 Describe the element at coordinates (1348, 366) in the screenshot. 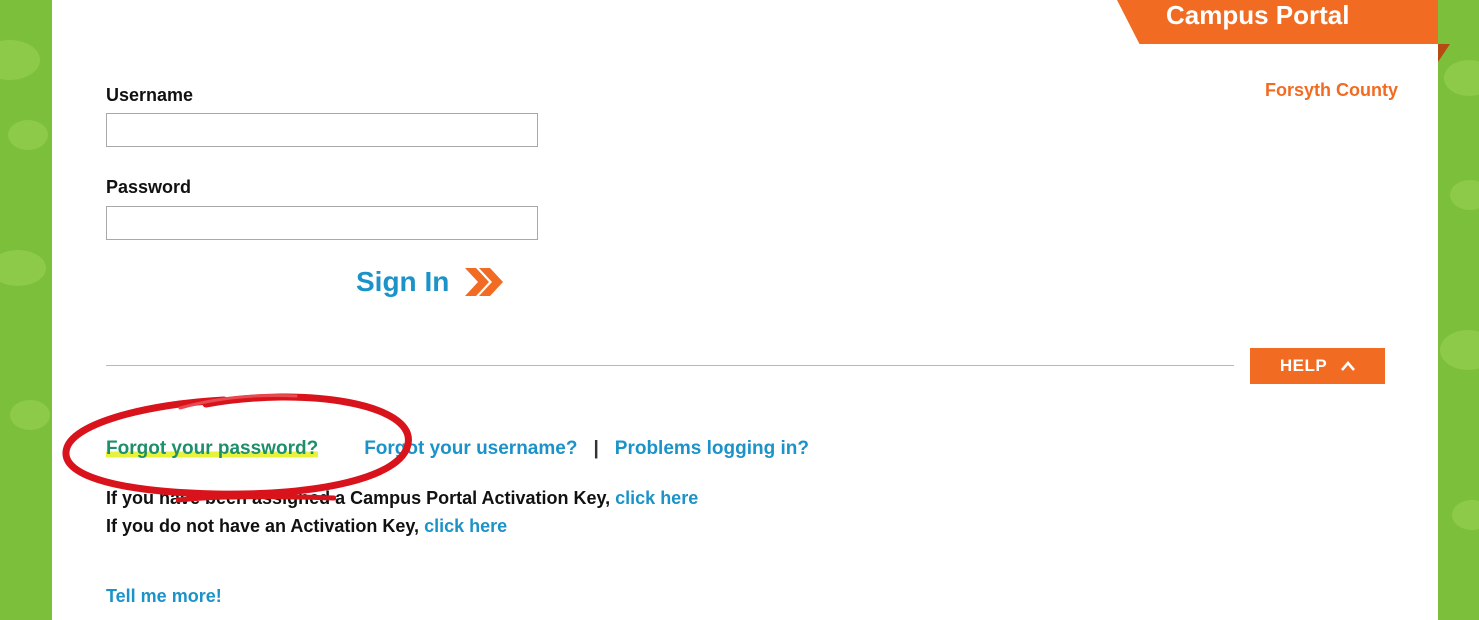

I see `chevron-up-icon` at that location.